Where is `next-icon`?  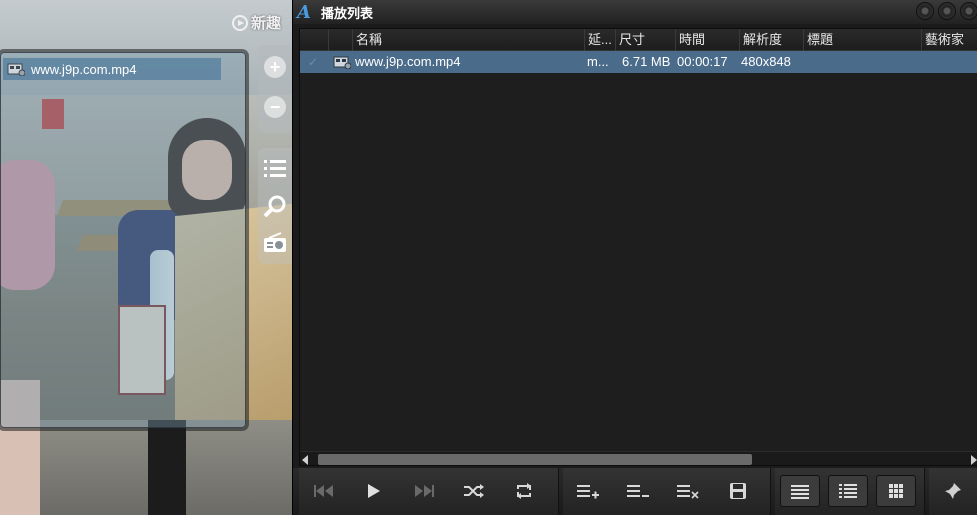 next-icon is located at coordinates (424, 491).